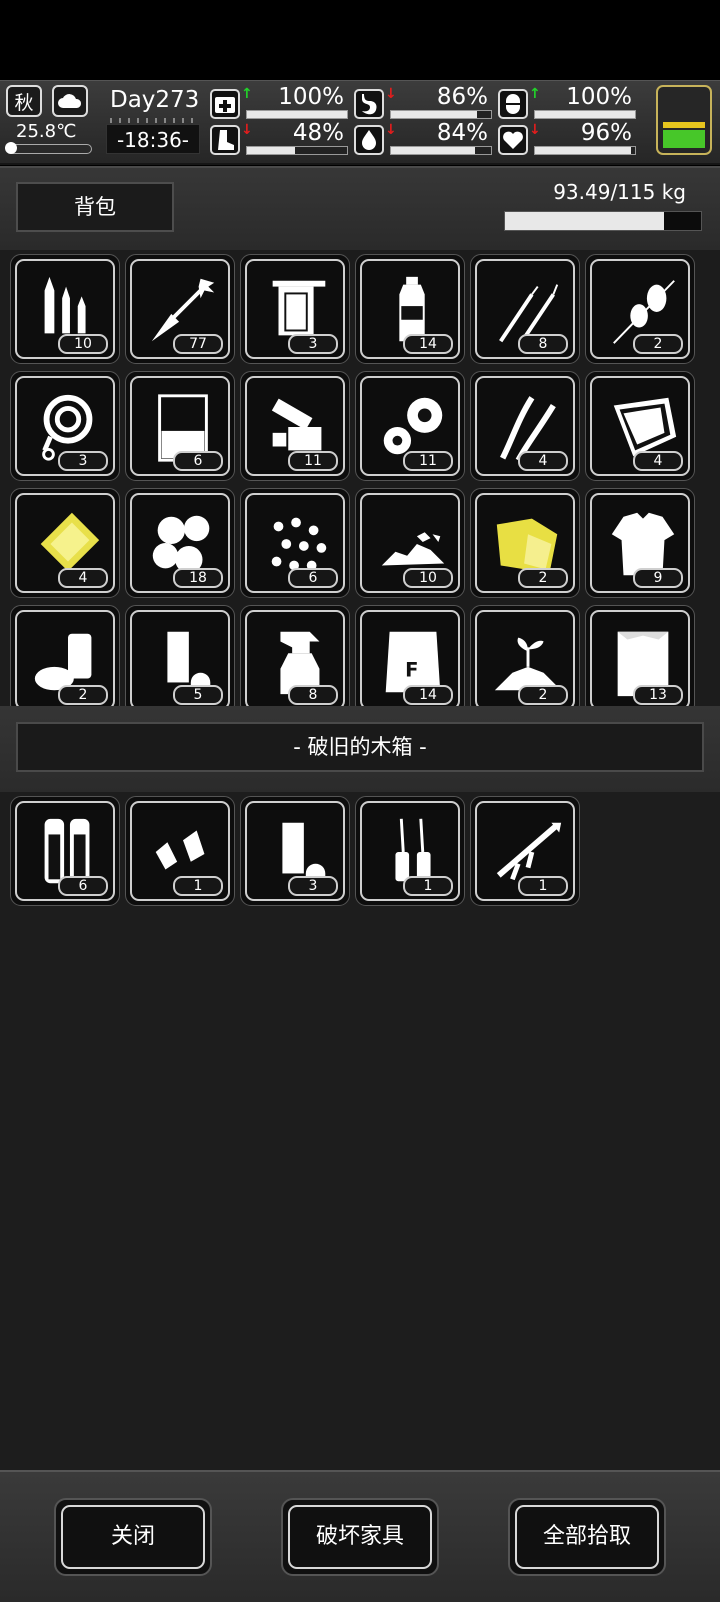  Describe the element at coordinates (411, 670) in the screenshot. I see `svg-text: F` at that location.